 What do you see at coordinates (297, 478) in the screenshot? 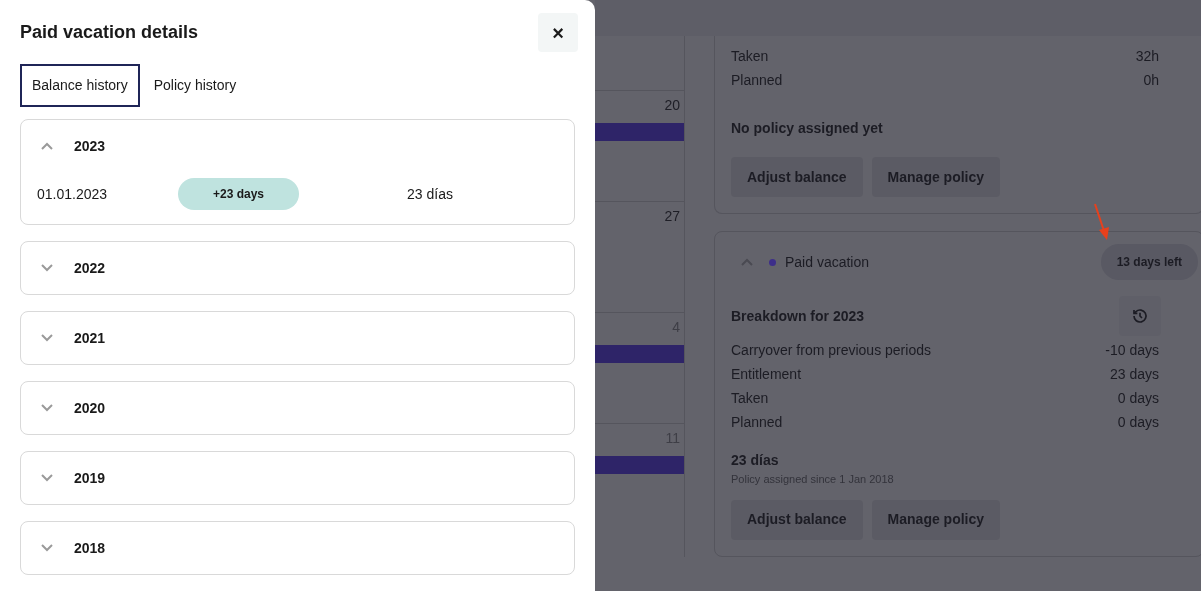
I see `year-header: 2019` at bounding box center [297, 478].